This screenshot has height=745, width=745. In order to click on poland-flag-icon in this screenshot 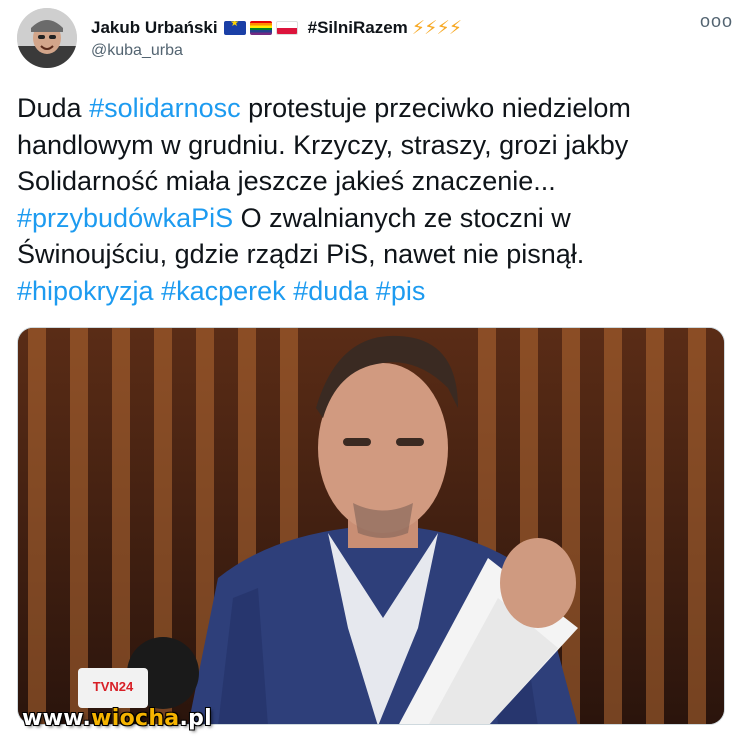, I will do `click(286, 28)`.